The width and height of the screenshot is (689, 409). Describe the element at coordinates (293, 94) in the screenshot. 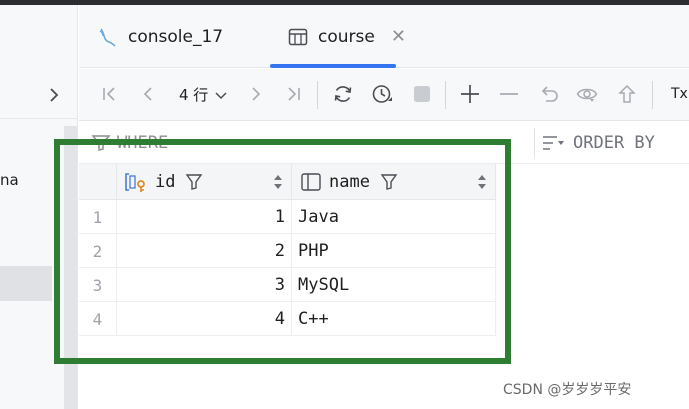

I see `last-page-icon` at that location.